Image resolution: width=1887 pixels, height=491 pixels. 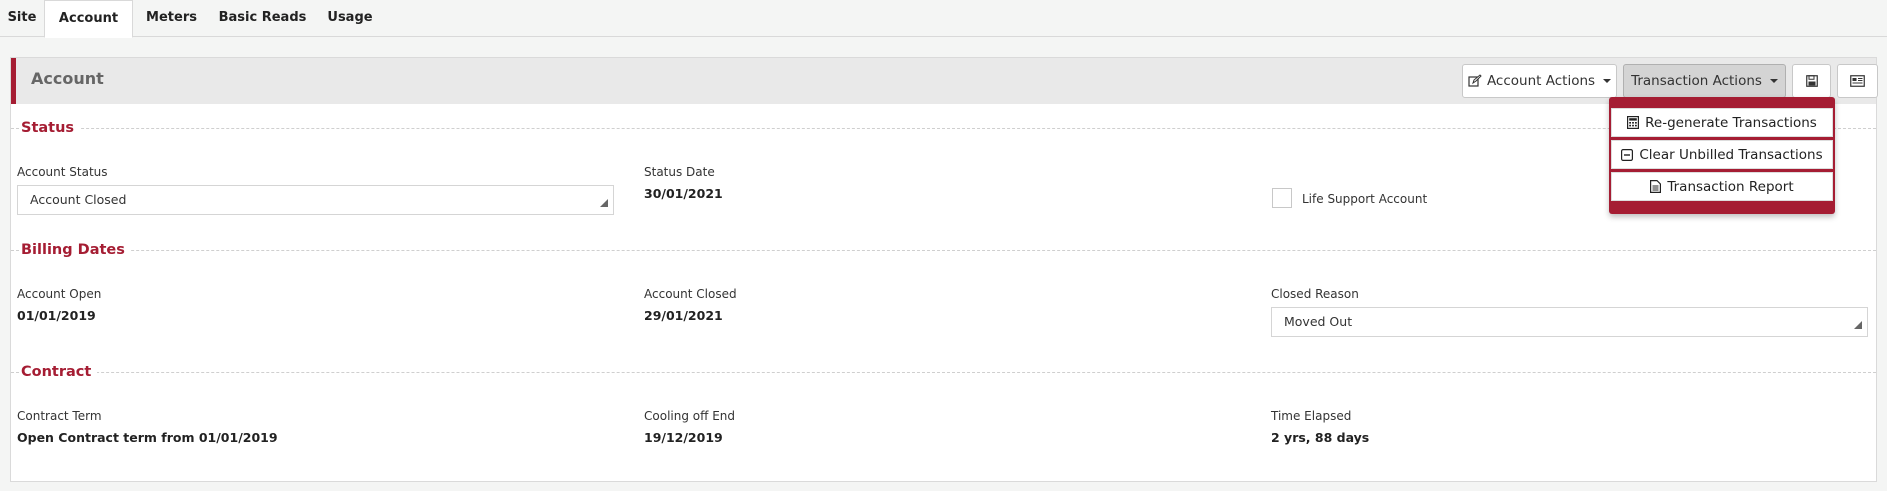 What do you see at coordinates (1696, 81) in the screenshot?
I see `transaction-actions-label: Transaction Actions` at bounding box center [1696, 81].